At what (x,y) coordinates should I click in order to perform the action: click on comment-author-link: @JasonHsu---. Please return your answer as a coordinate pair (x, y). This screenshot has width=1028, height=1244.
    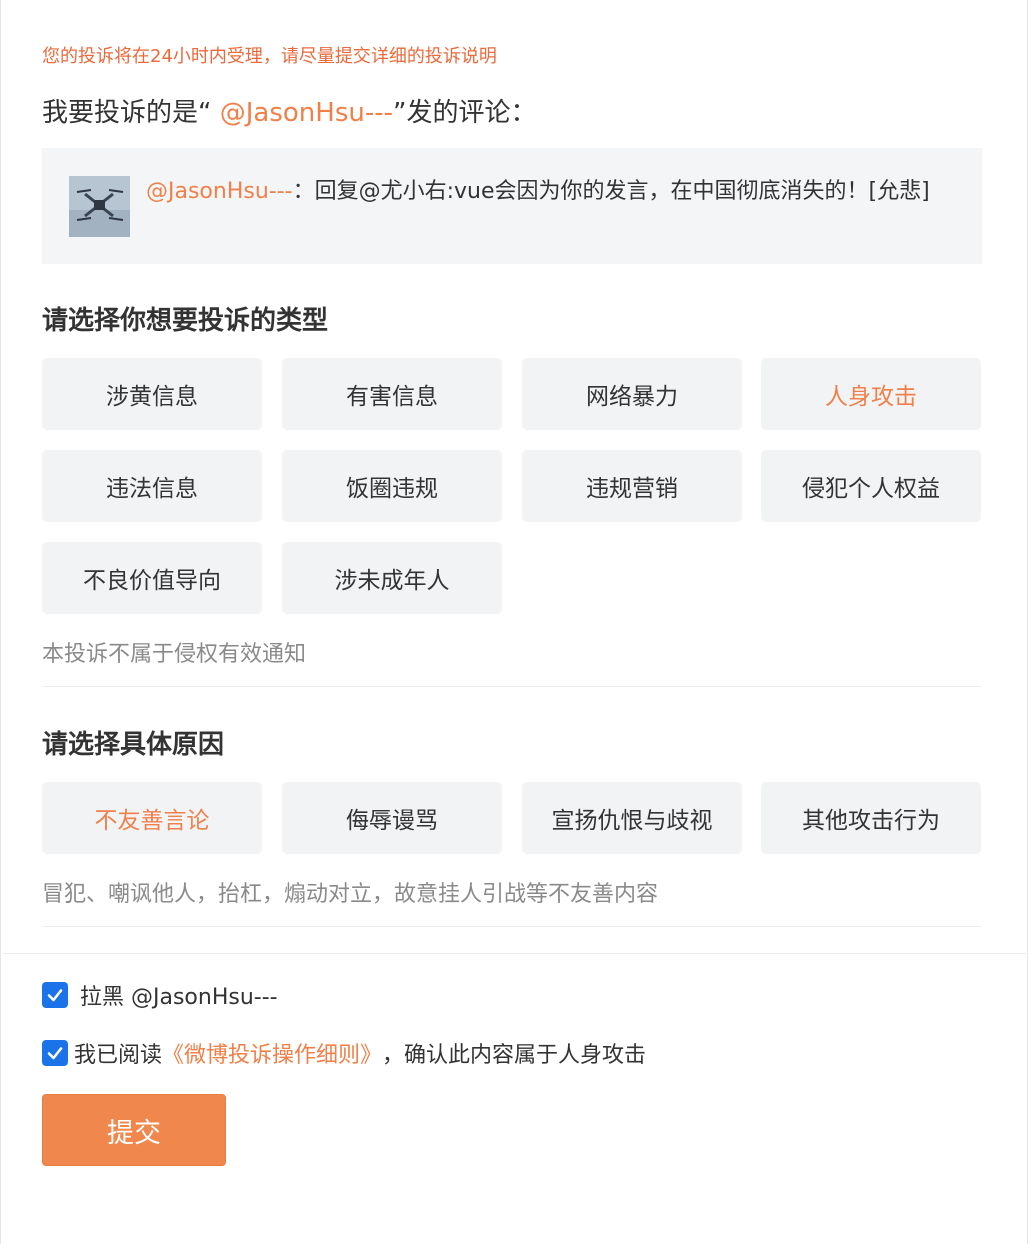
    Looking at the image, I should click on (219, 191).